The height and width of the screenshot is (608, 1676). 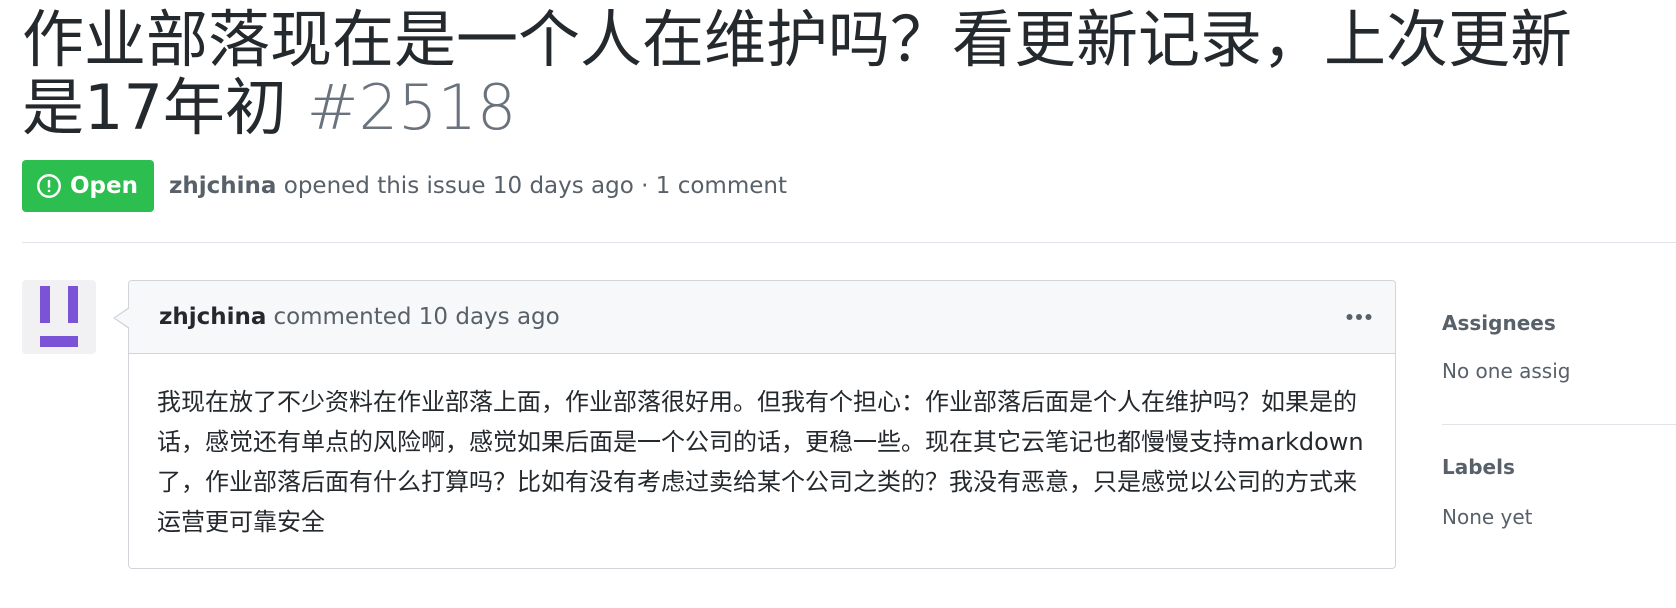 I want to click on assignees-value: No one assig, so click(x=1506, y=371).